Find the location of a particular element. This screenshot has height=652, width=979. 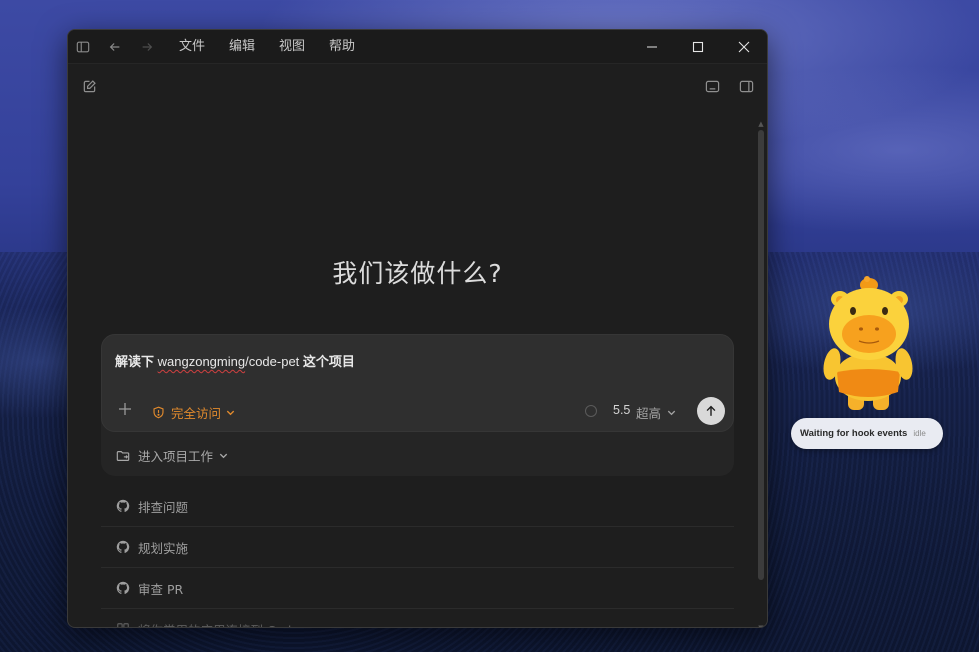

prompt-prefix: 解读下 is located at coordinates (135, 361).